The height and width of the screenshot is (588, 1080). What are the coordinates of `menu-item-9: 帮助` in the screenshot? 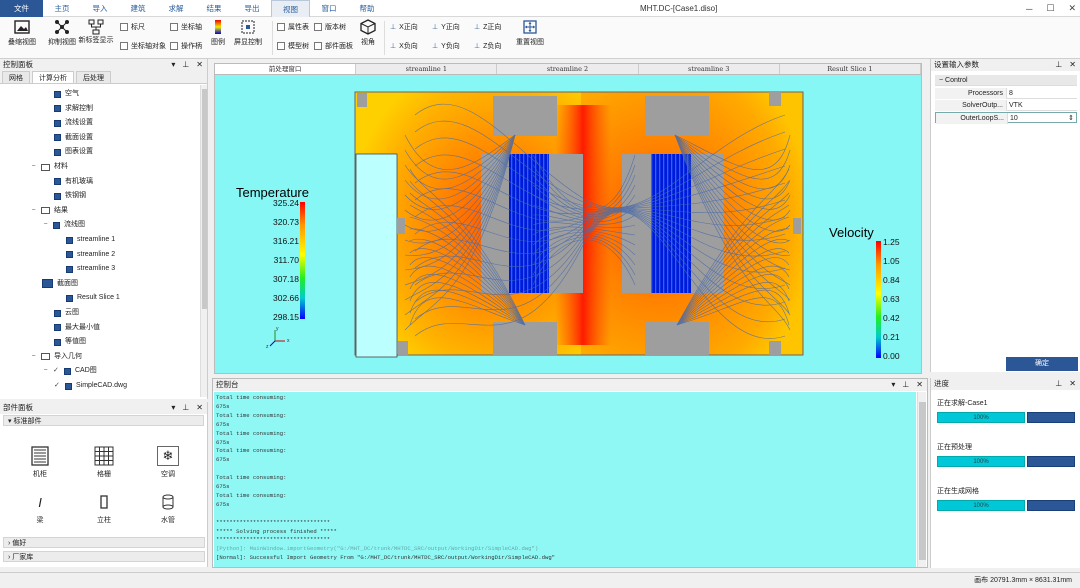 It's located at (367, 8).